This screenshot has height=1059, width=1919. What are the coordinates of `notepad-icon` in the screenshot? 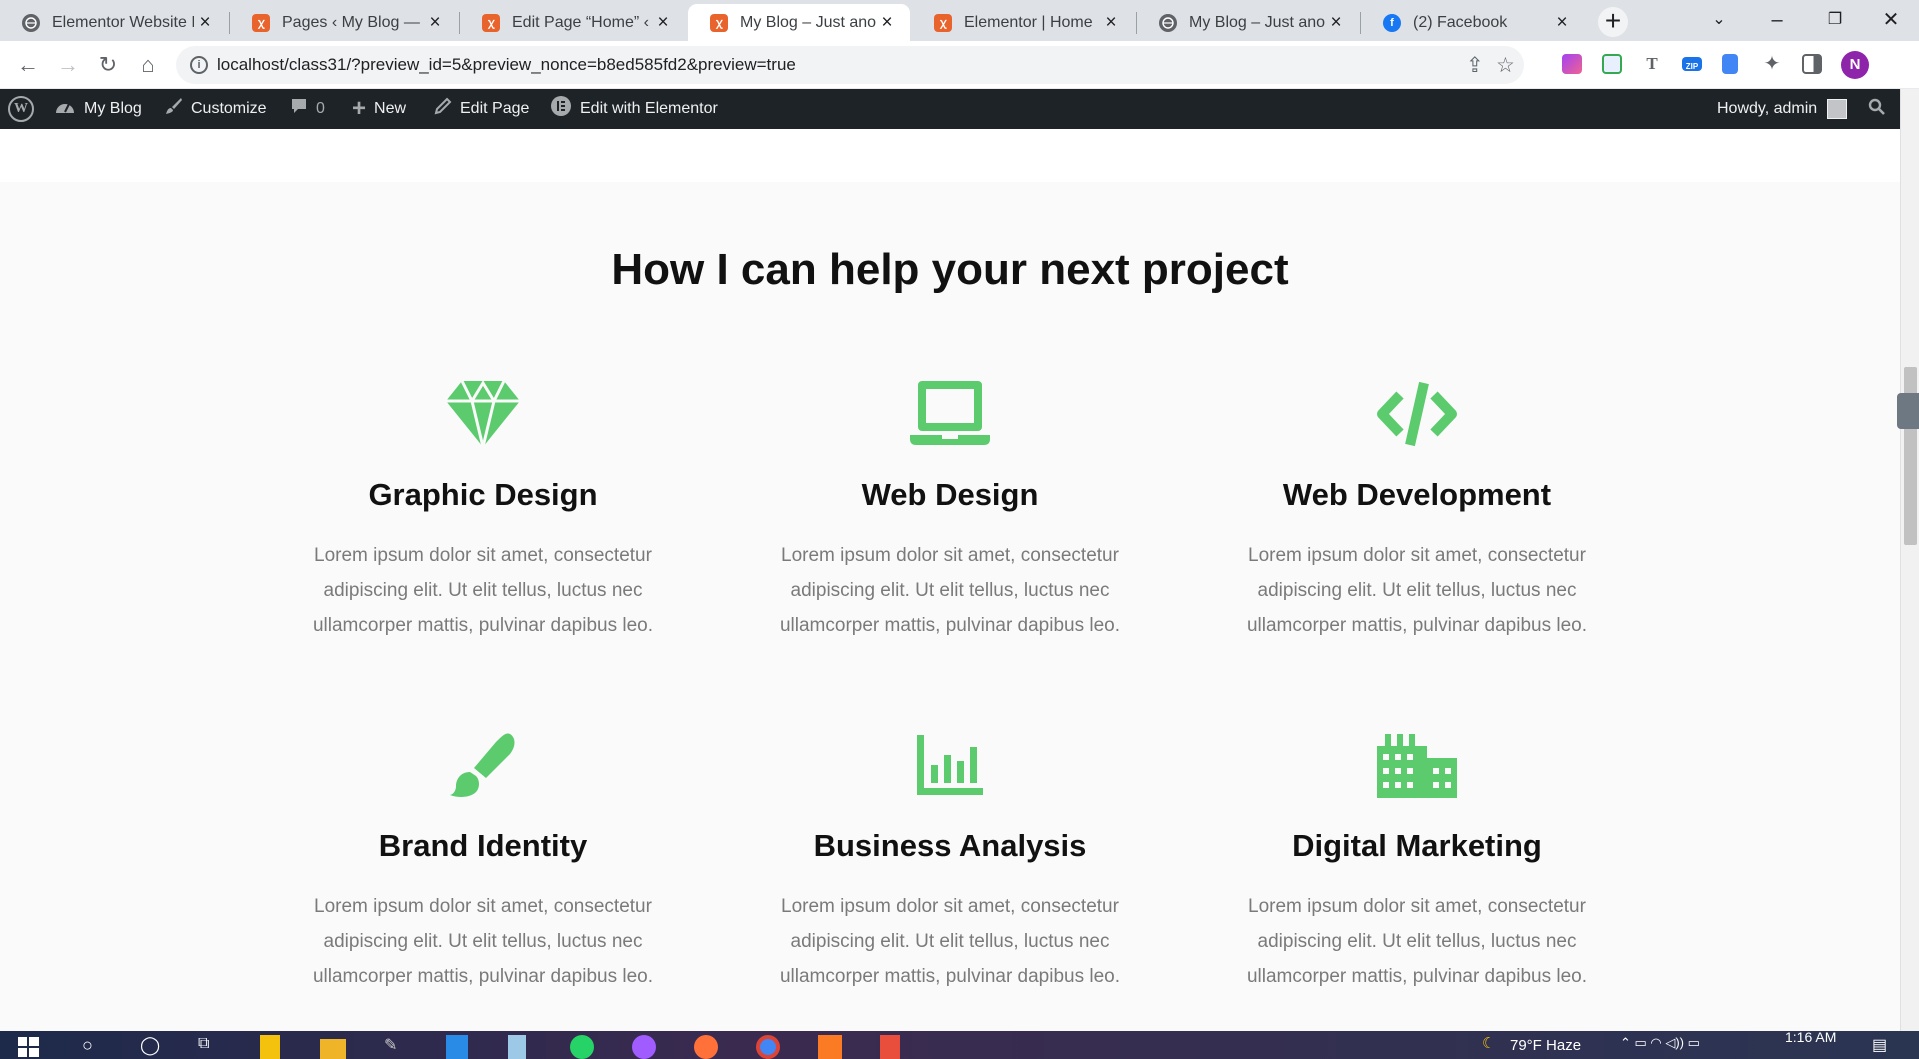 It's located at (517, 1047).